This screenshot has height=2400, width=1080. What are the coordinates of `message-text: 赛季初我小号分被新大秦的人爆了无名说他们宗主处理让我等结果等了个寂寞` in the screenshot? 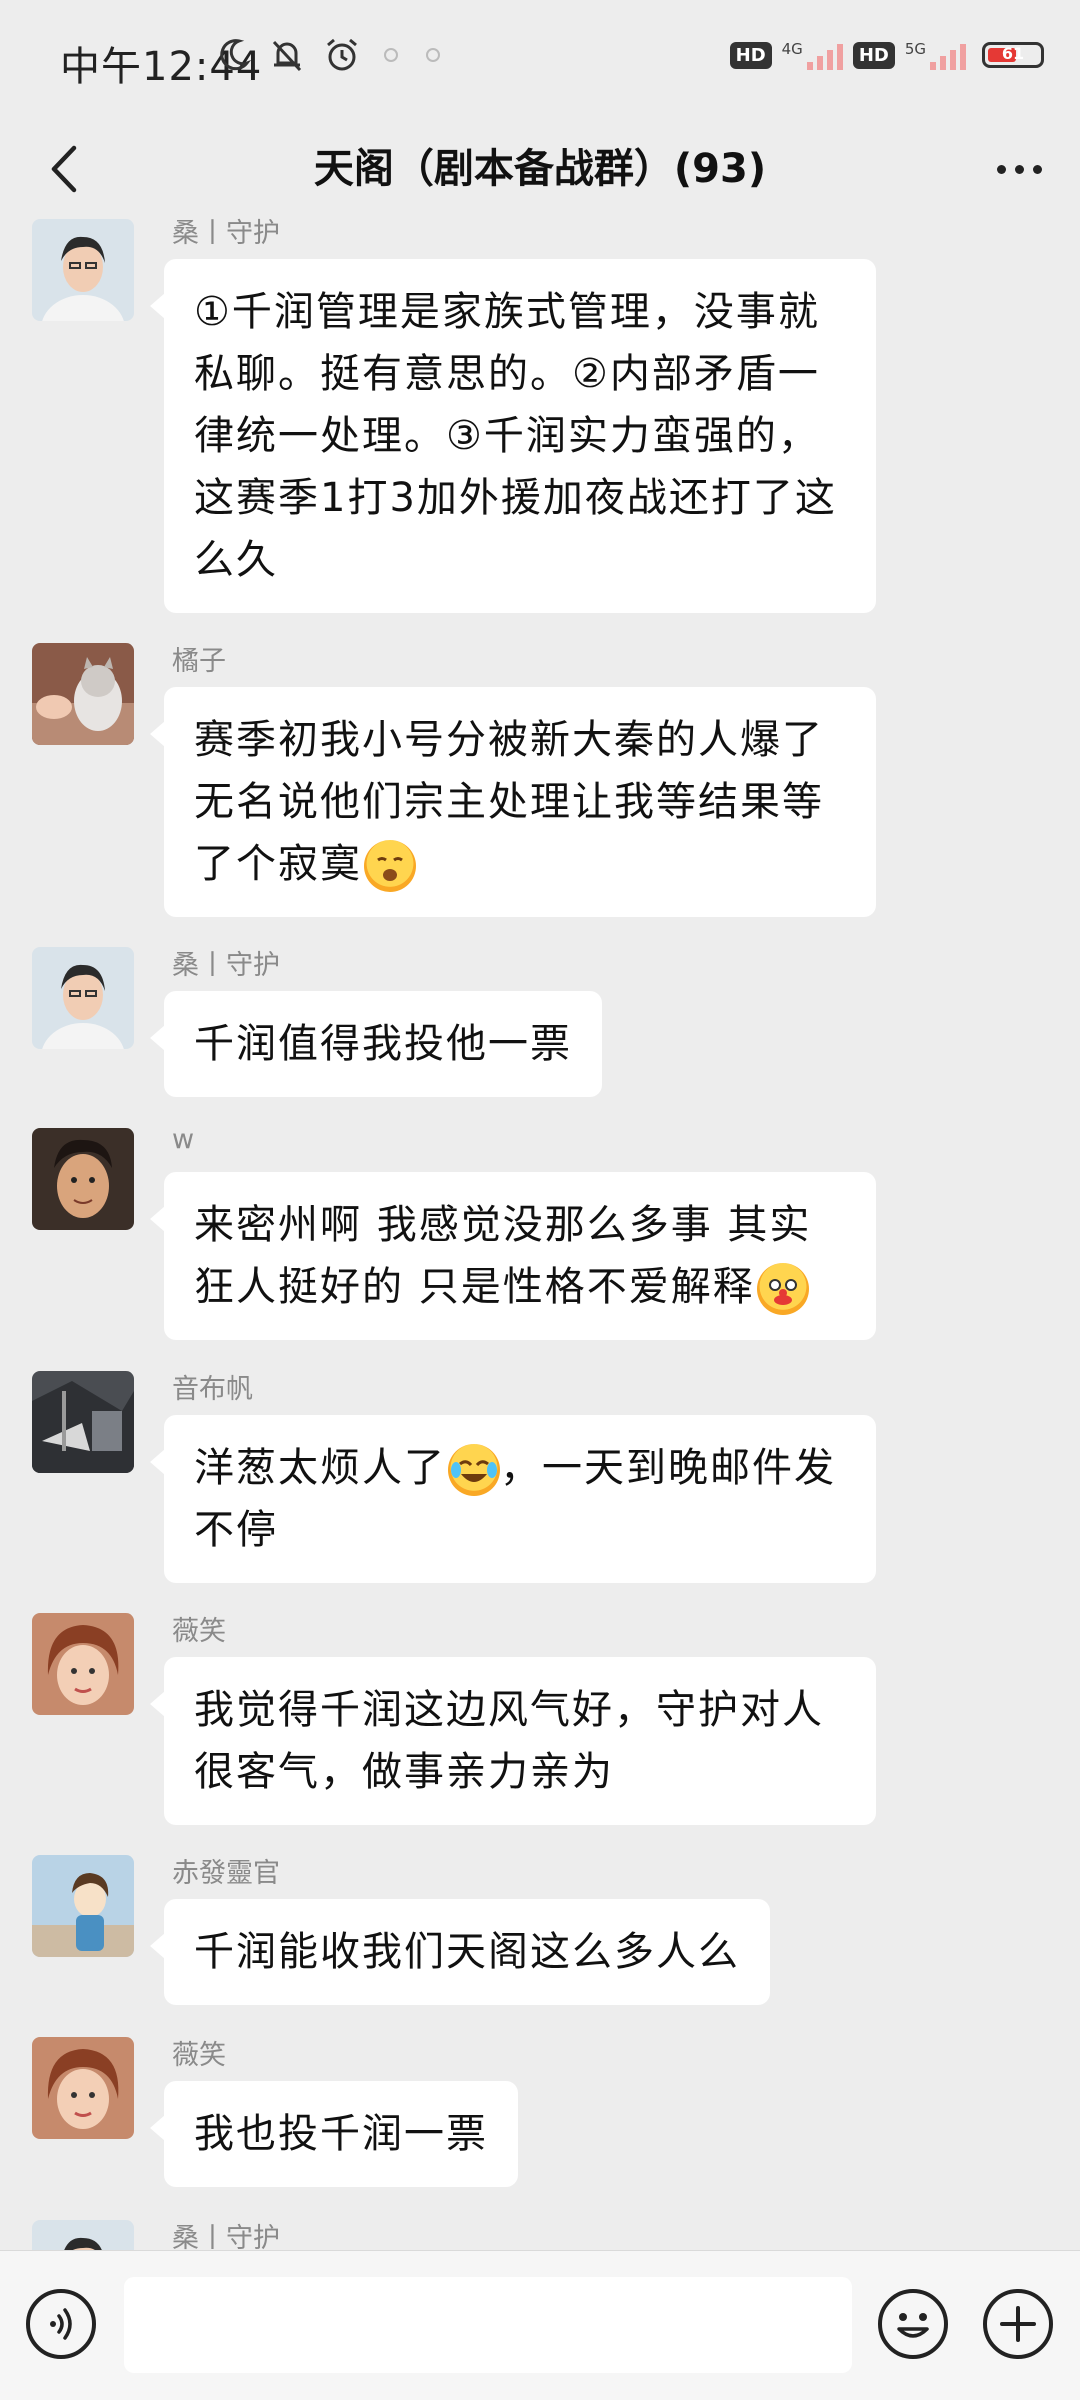 It's located at (509, 802).